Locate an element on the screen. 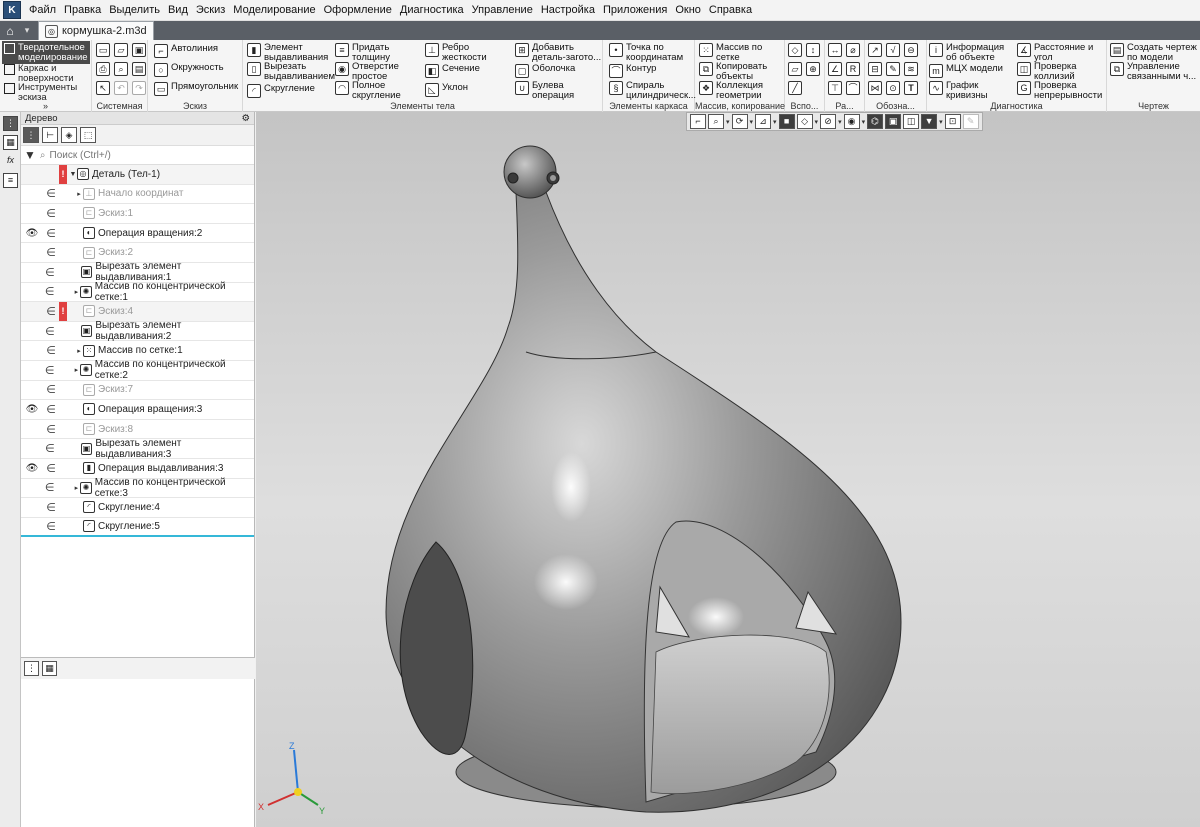 This screenshot has height=827, width=1200. position-icon: ⊙ is located at coordinates (893, 88).